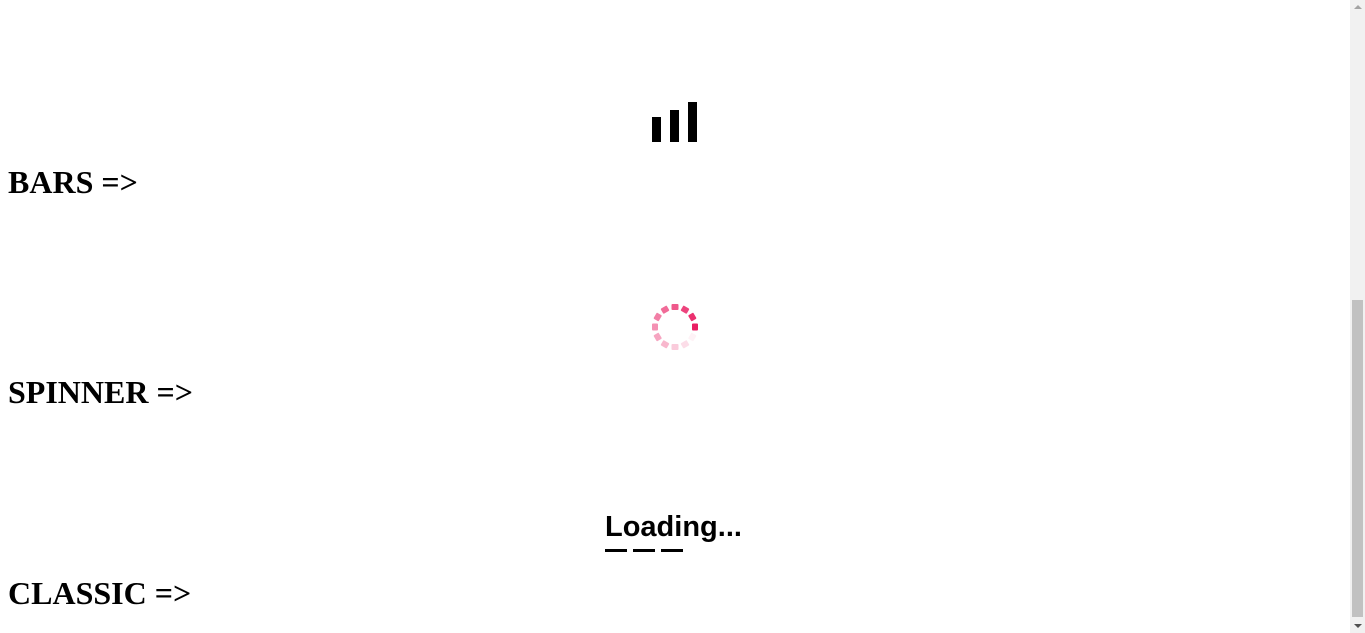  Describe the element at coordinates (1357, 458) in the screenshot. I see `scrollbar-thumb` at that location.